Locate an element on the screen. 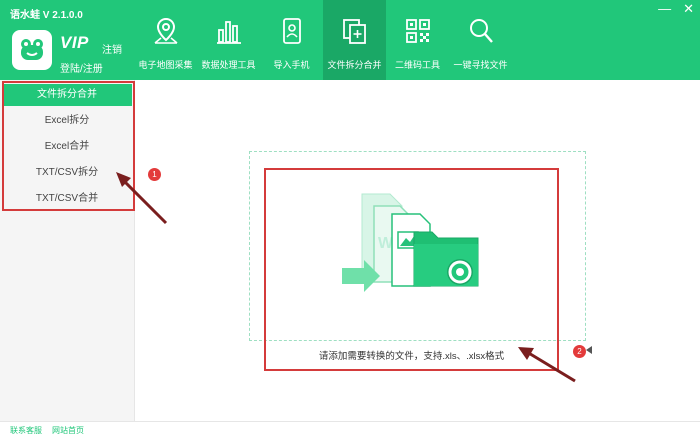  bar-chart-icon is located at coordinates (228, 32).